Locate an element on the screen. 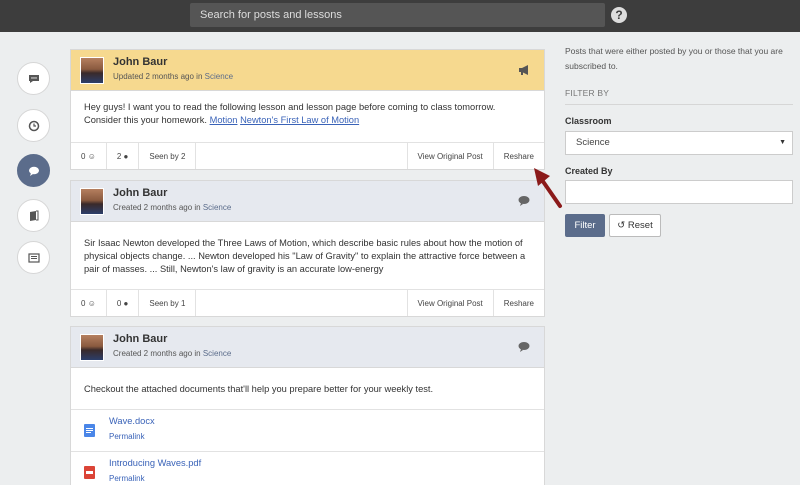 The image size is (800, 485). post-meta-text: Updated 2 months ago in is located at coordinates (158, 76).